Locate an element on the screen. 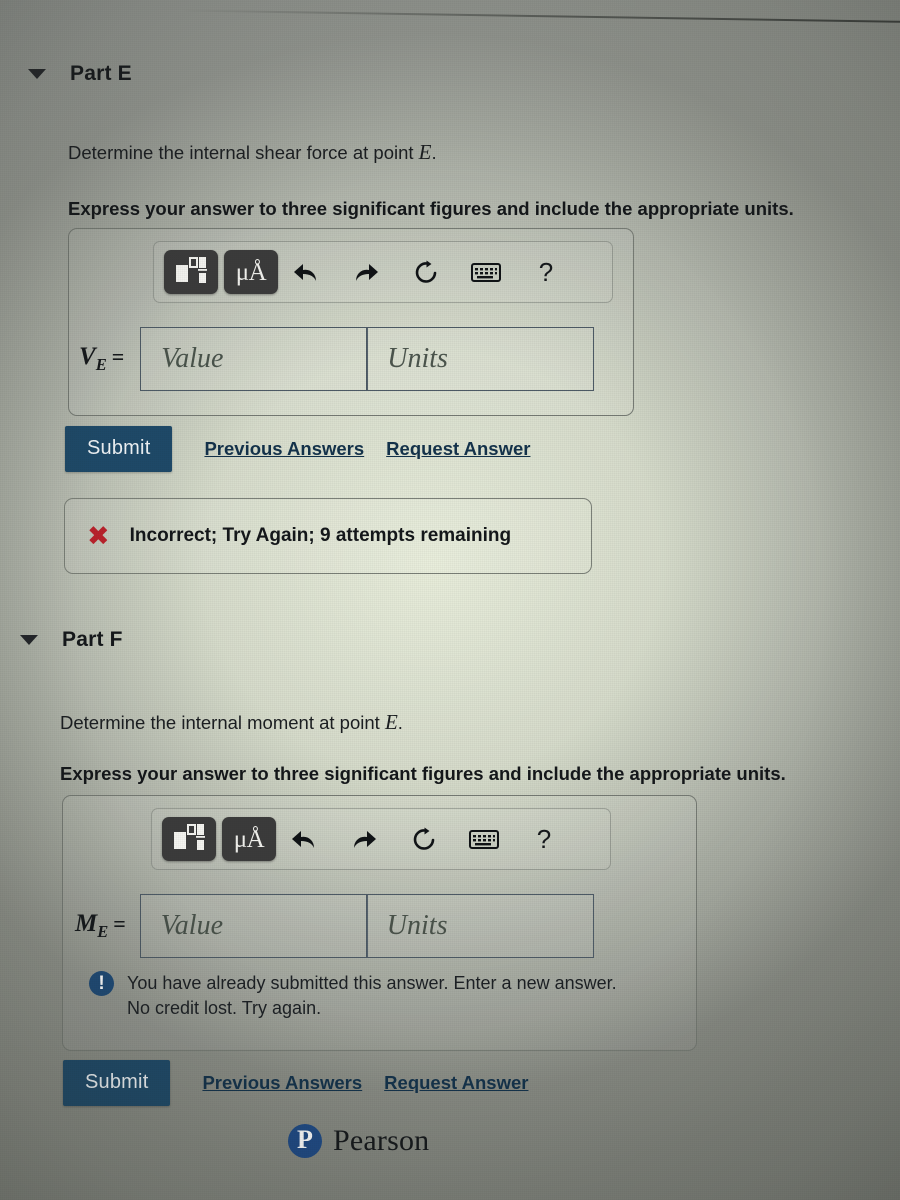 This screenshot has width=900, height=1200. part-e-answer-box: μÅ ? VE = Value Units is located at coordinates (351, 322).